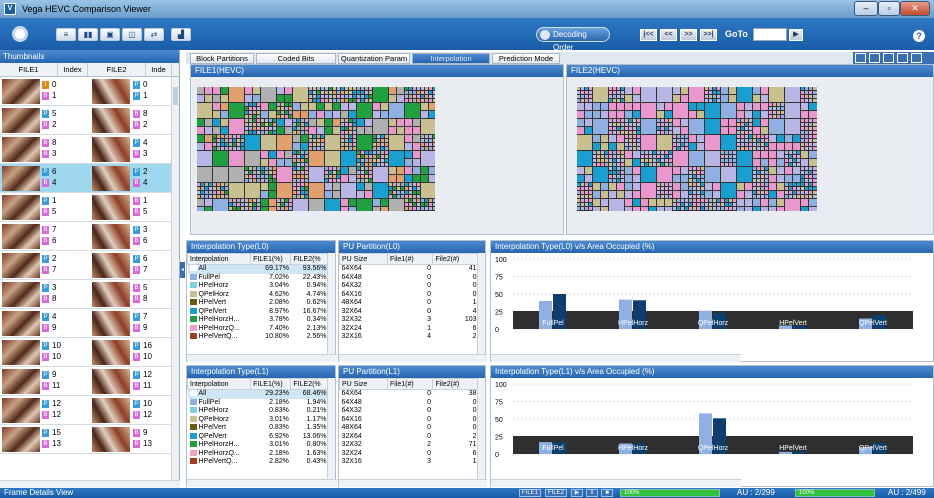  What do you see at coordinates (258, 394) in the screenshot?
I see `table-row: All 29.23% 68.46%` at bounding box center [258, 394].